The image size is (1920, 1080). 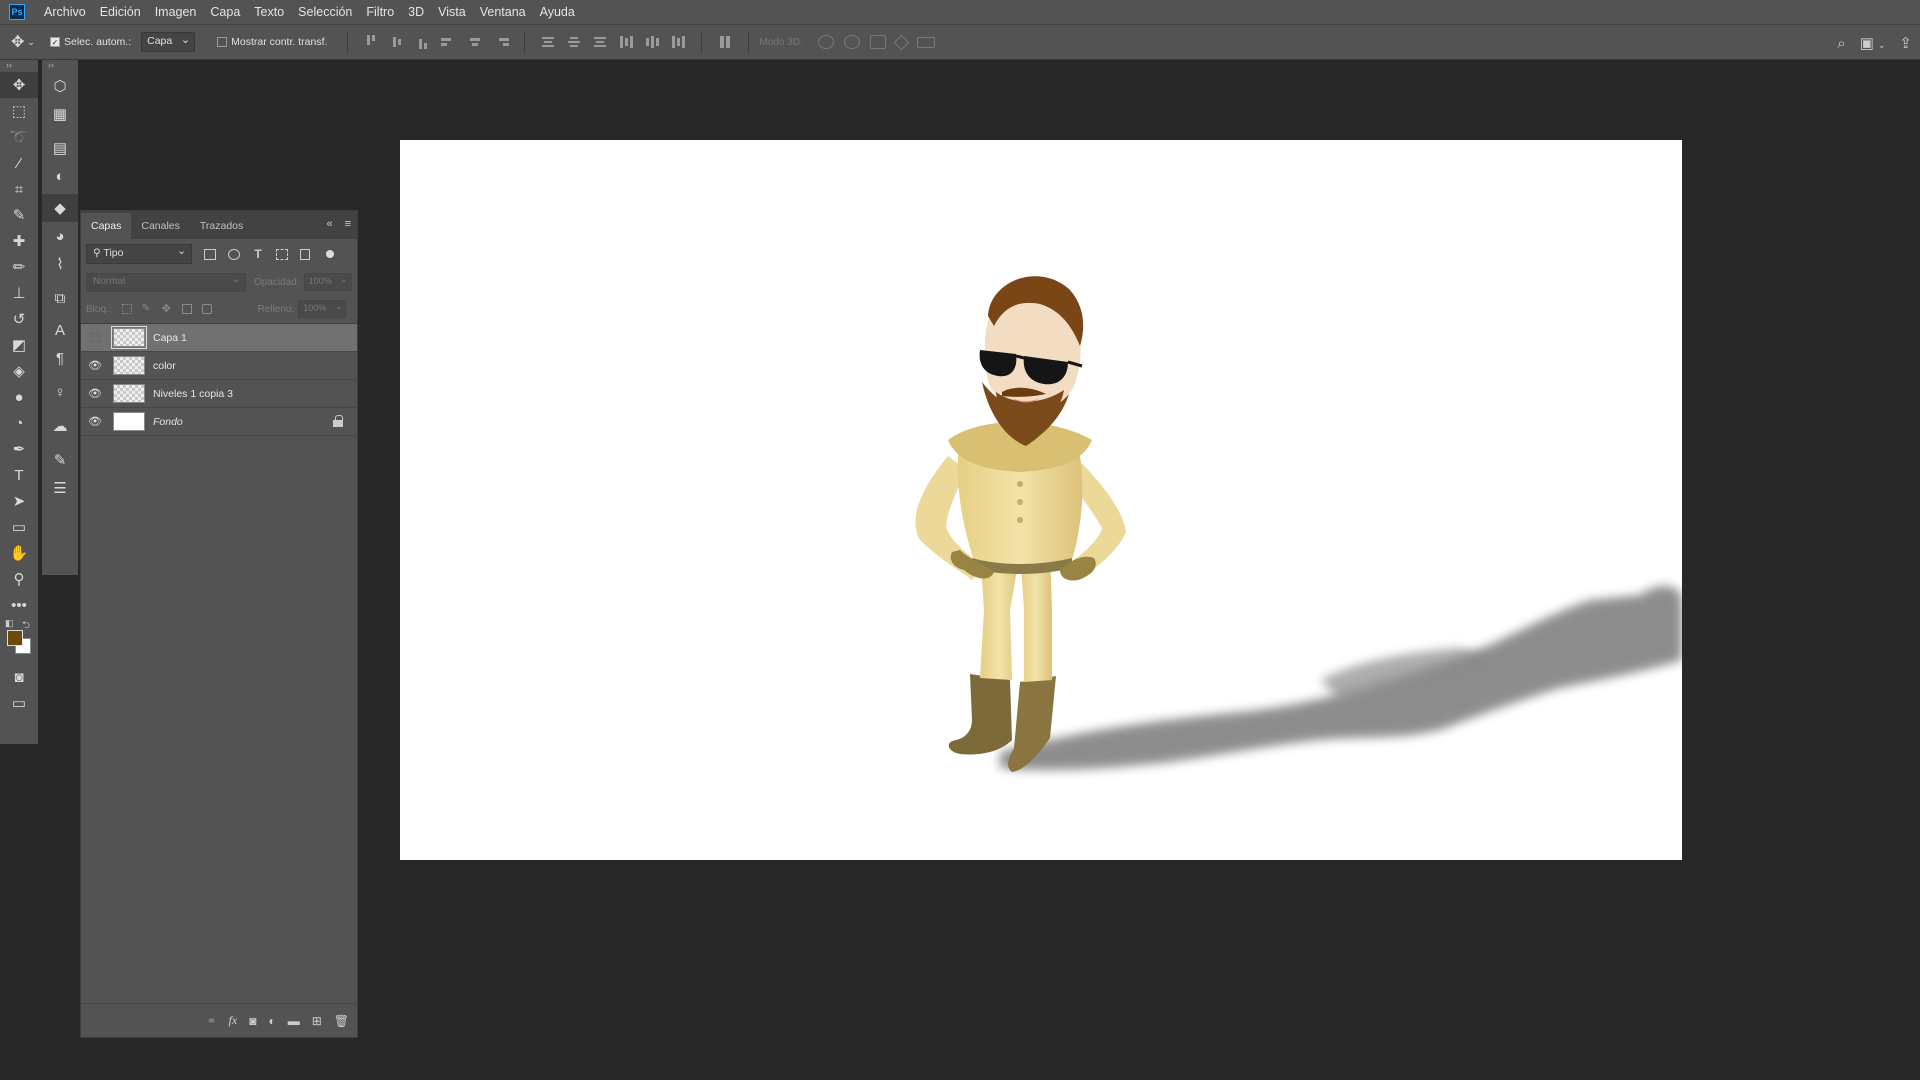 What do you see at coordinates (503, 12) in the screenshot?
I see `menu-ventana: Ventana` at bounding box center [503, 12].